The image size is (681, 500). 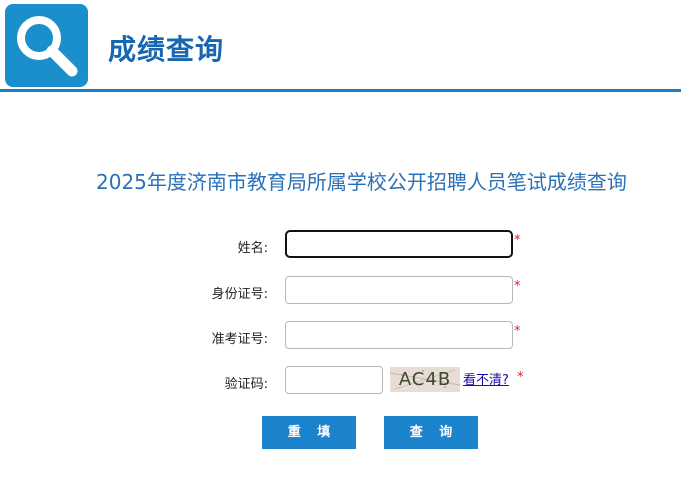 What do you see at coordinates (399, 244) in the screenshot?
I see `name-input` at bounding box center [399, 244].